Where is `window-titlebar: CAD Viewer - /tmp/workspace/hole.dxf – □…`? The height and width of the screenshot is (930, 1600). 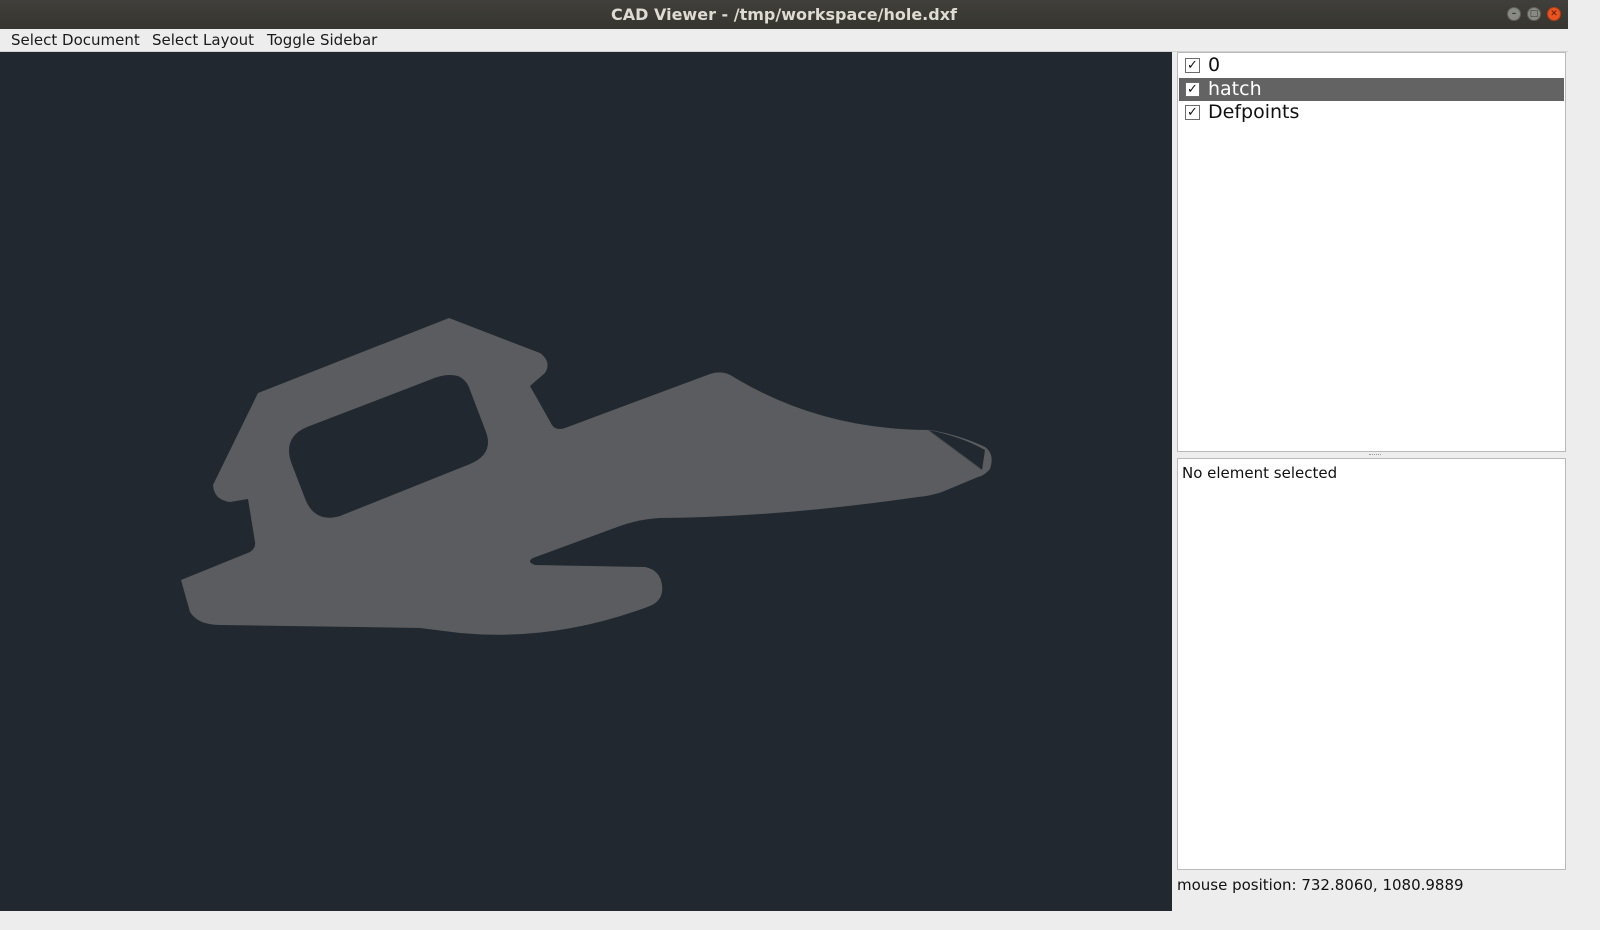
window-titlebar: CAD Viewer - /tmp/workspace/hole.dxf – □… is located at coordinates (784, 14).